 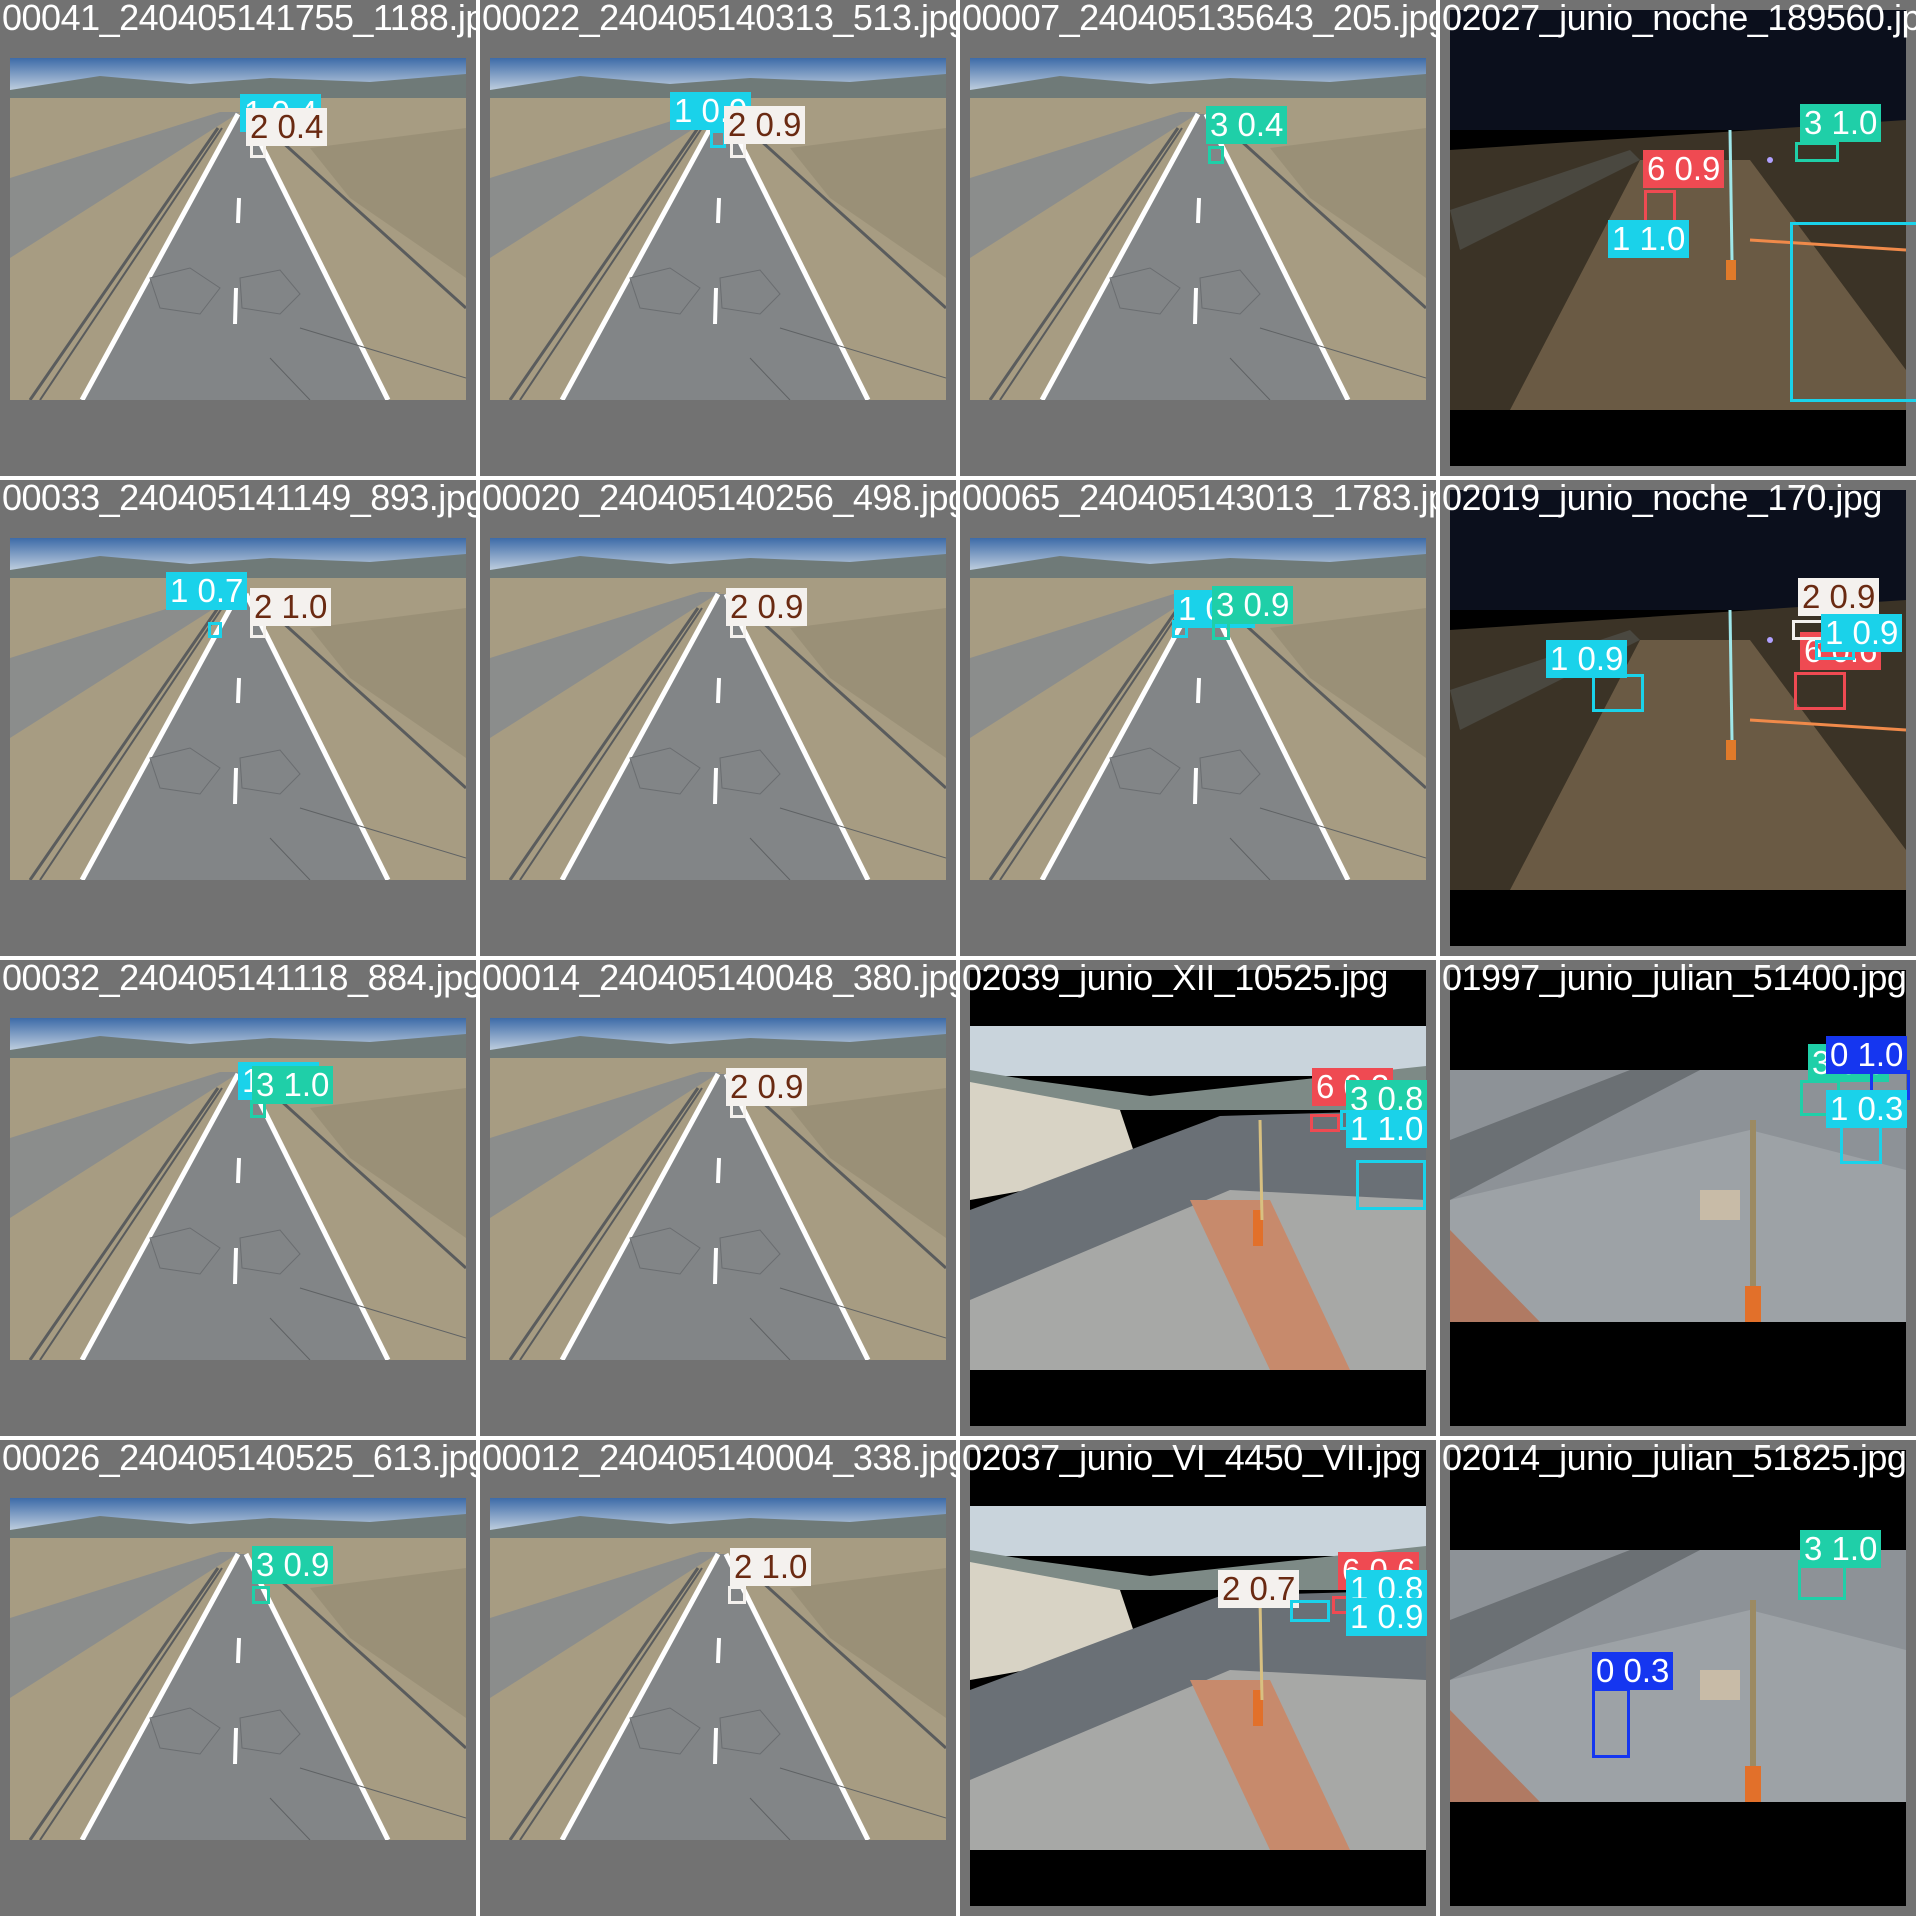 I want to click on image-filename: 00026_240405140525_613.jpg, so click(x=239, y=1459).